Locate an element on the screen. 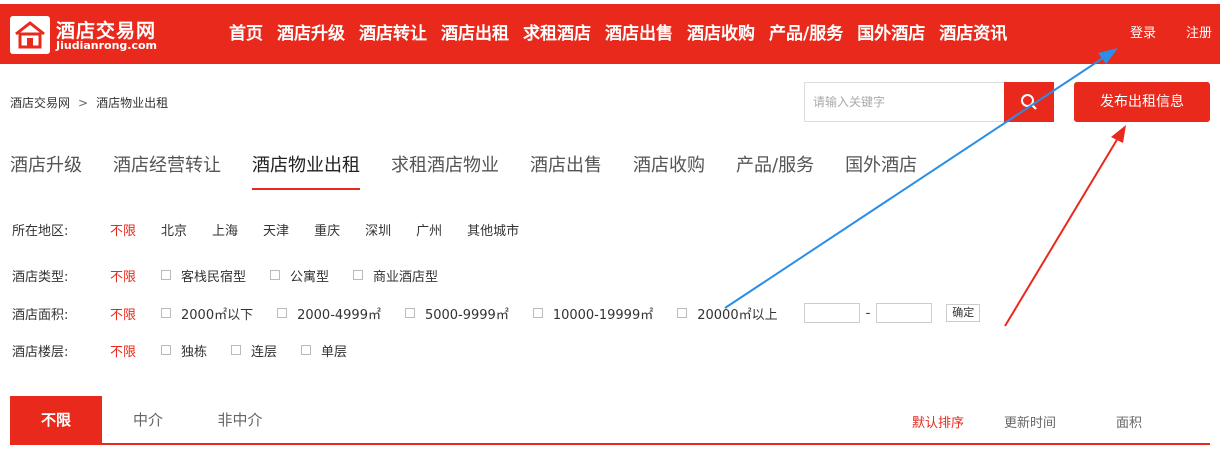 The image size is (1220, 450). search-box is located at coordinates (929, 102).